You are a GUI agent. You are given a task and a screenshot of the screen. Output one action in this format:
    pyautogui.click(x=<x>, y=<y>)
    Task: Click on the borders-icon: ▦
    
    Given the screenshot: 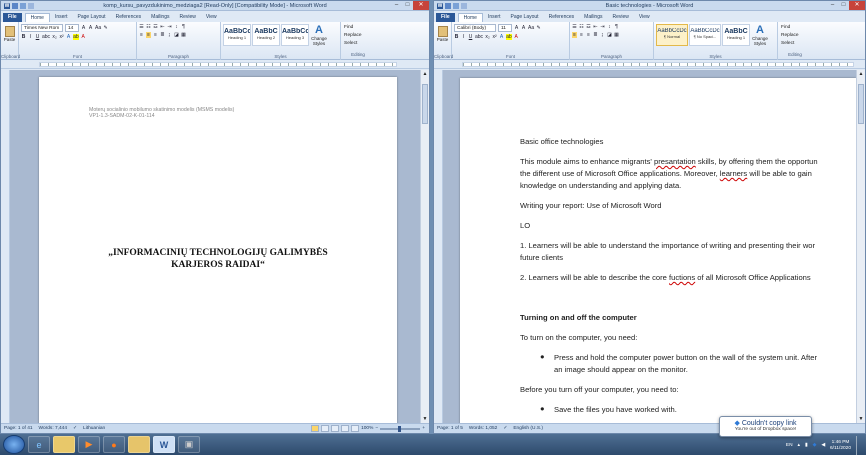 What is the action you would take?
    pyautogui.click(x=616, y=35)
    